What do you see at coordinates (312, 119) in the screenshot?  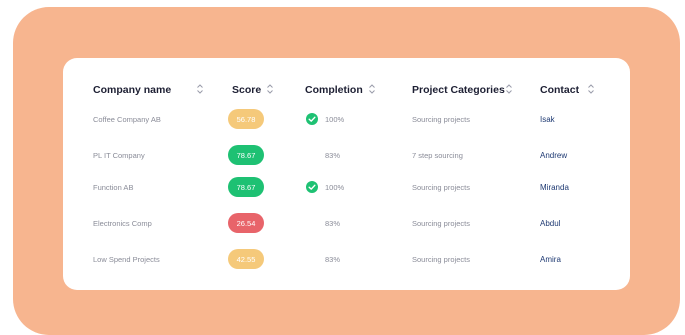 I see `row-1-check-icon` at bounding box center [312, 119].